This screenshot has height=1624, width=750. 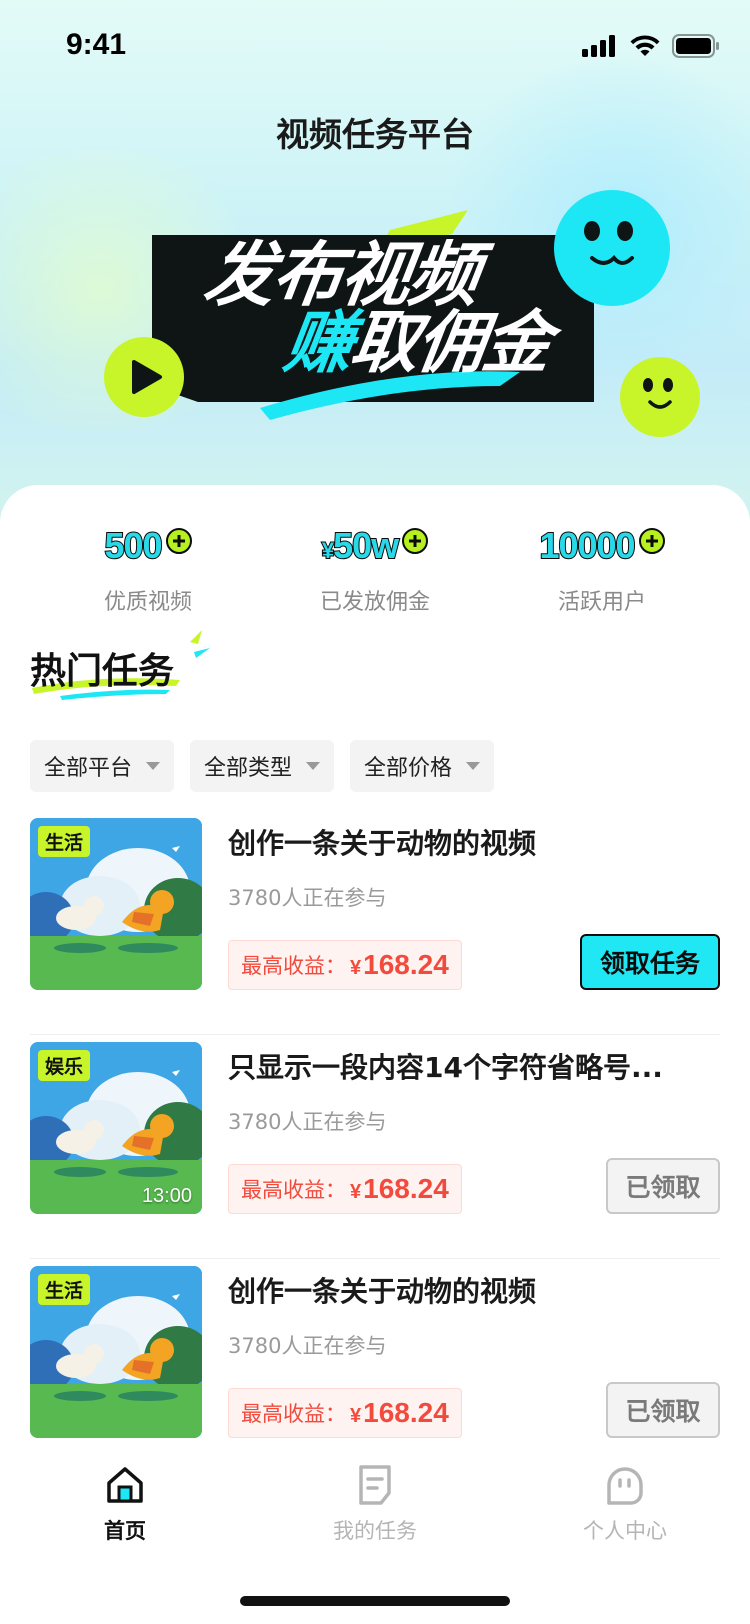 I want to click on stat-users: 10000 活跃用户, so click(x=602, y=570).